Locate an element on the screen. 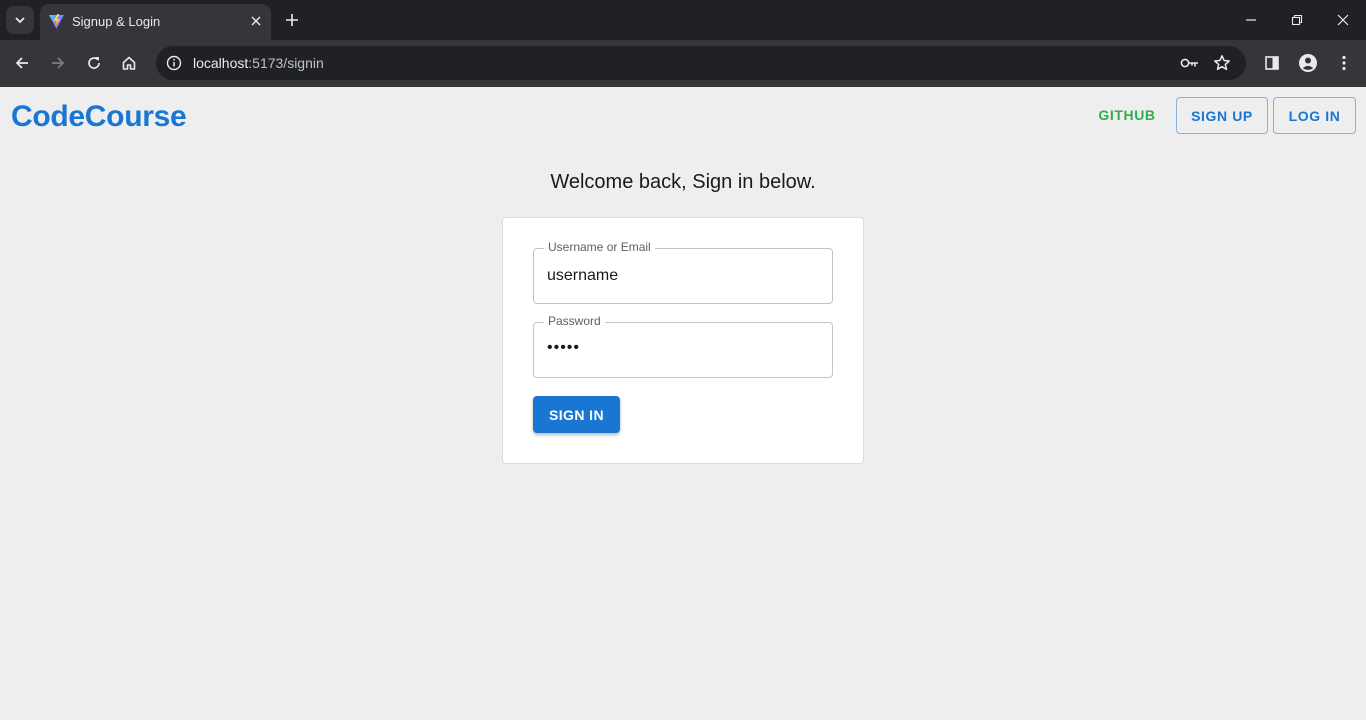 This screenshot has height=720, width=1366. chevron-down-icon is located at coordinates (20, 20).